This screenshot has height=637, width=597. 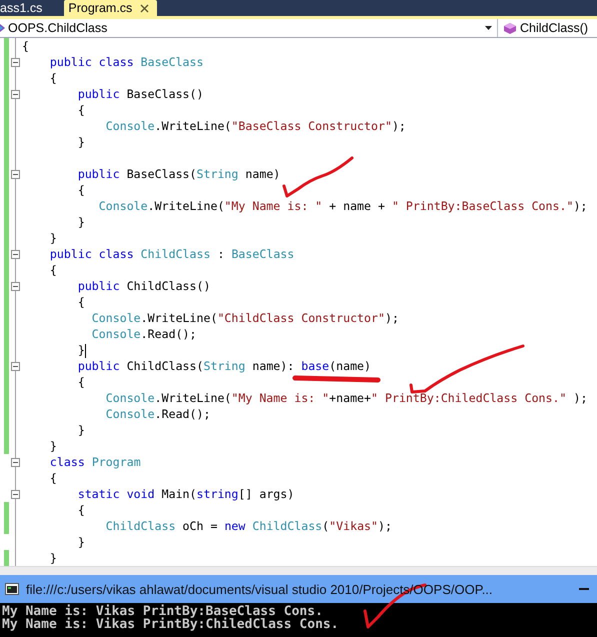 What do you see at coordinates (178, 174) in the screenshot?
I see `code-line: public BaseClass(String name)` at bounding box center [178, 174].